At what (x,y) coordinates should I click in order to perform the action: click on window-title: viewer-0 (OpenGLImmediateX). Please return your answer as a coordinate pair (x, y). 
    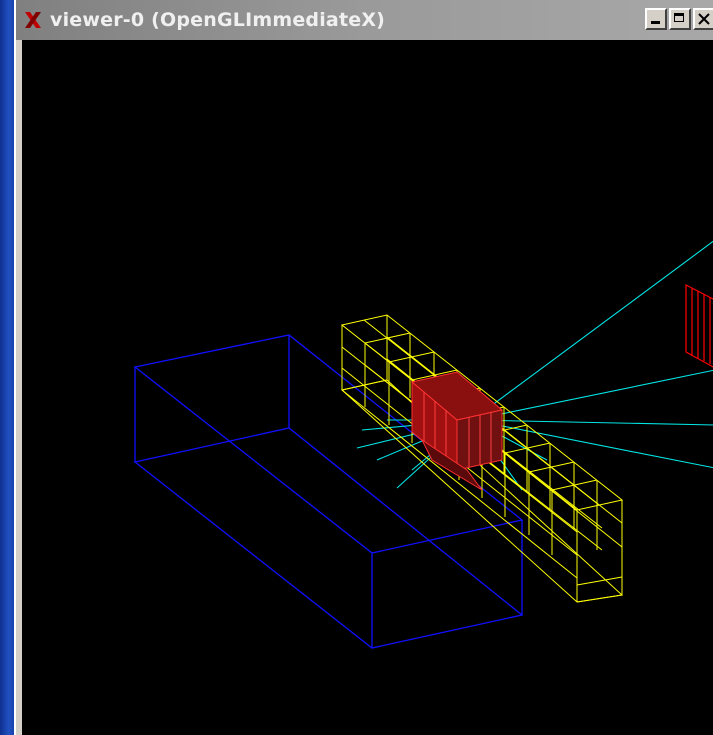
    Looking at the image, I should click on (218, 20).